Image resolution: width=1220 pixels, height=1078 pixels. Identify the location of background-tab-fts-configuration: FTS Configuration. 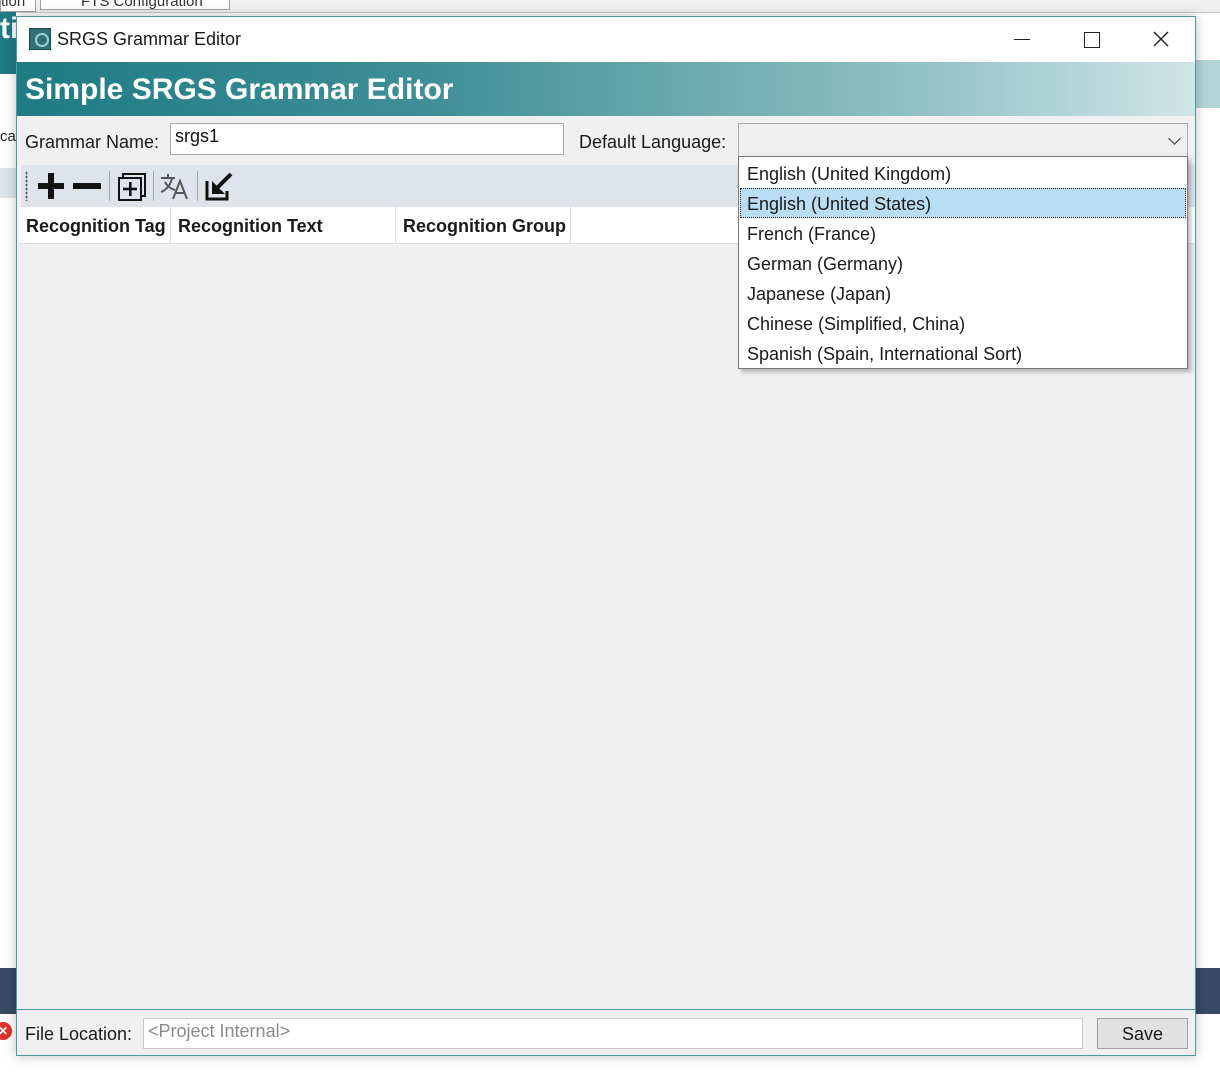
(135, 5).